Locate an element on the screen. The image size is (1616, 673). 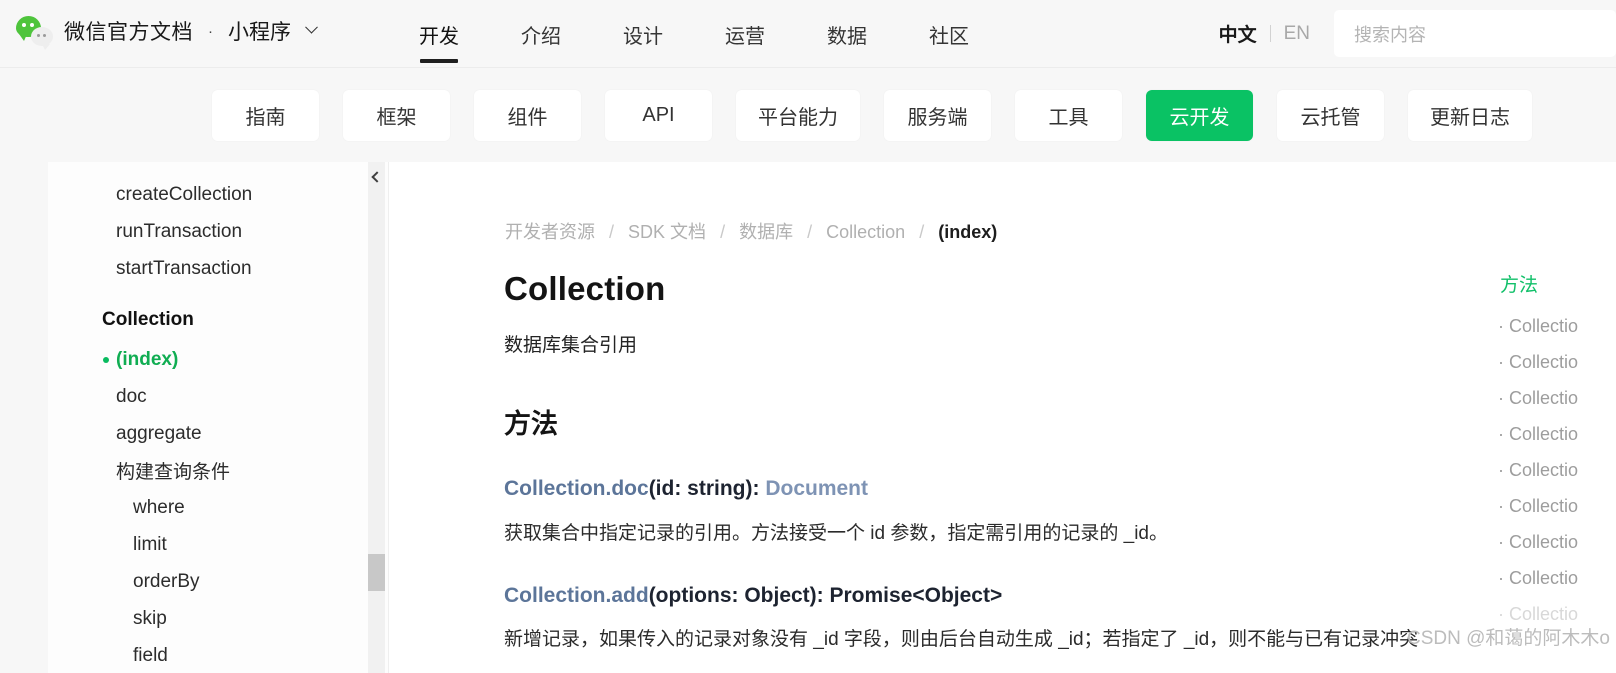
section-tab-bar: 指南 框架 组件 API 平台能力 服务端 工具 云开发 云托管 更新日志 is located at coordinates (808, 115).